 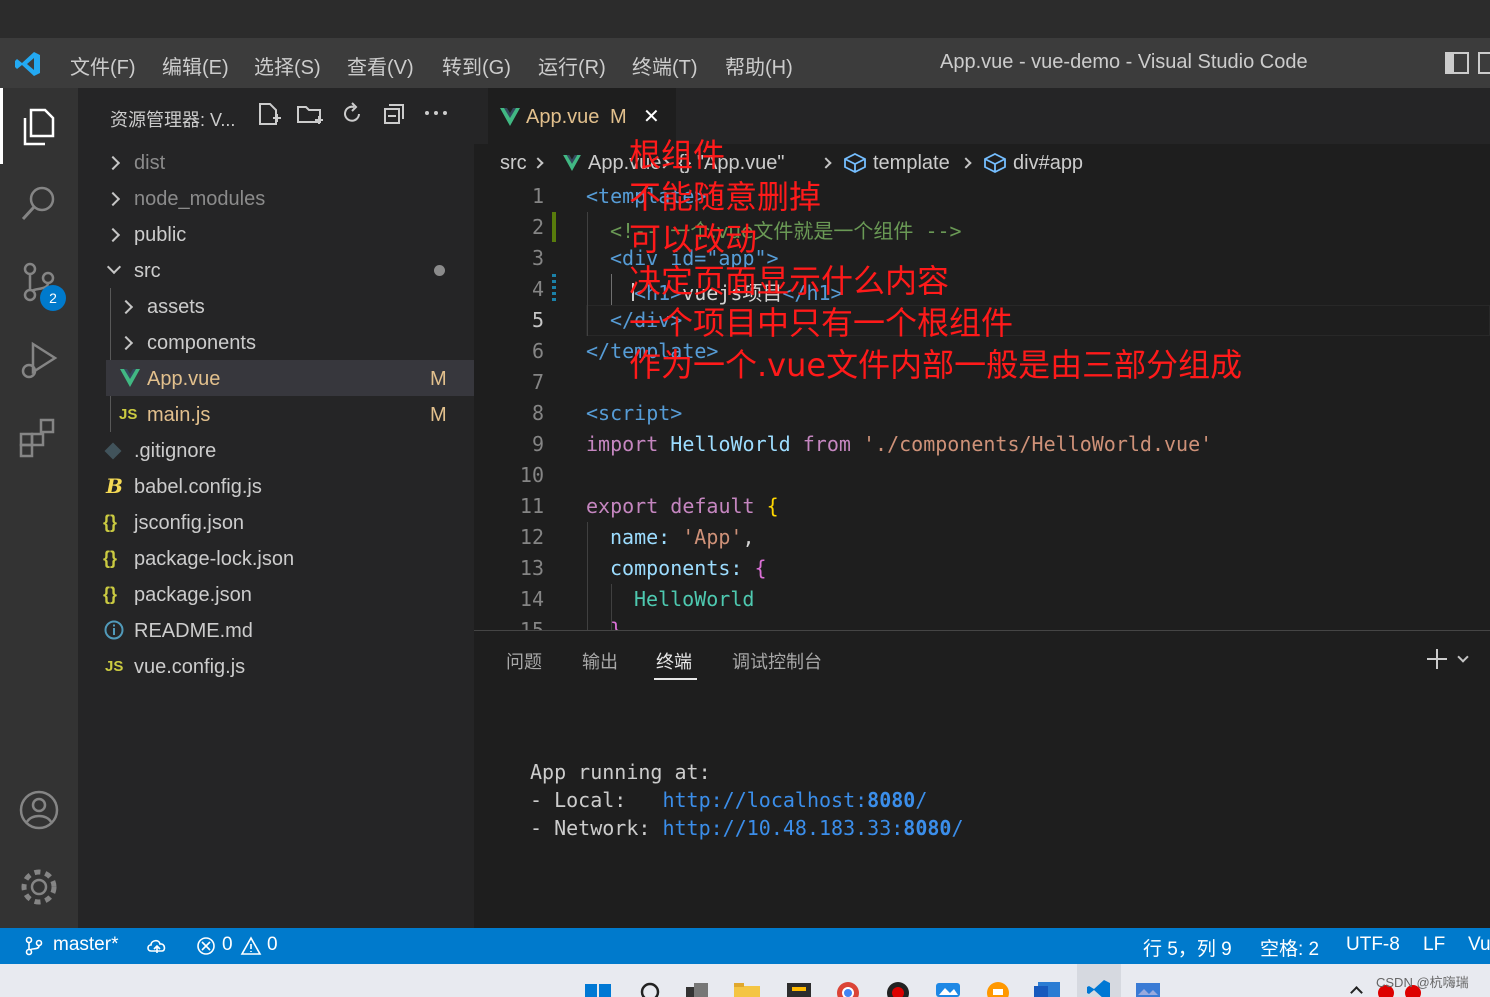 I want to click on status-errors: 0, so click(x=227, y=945).